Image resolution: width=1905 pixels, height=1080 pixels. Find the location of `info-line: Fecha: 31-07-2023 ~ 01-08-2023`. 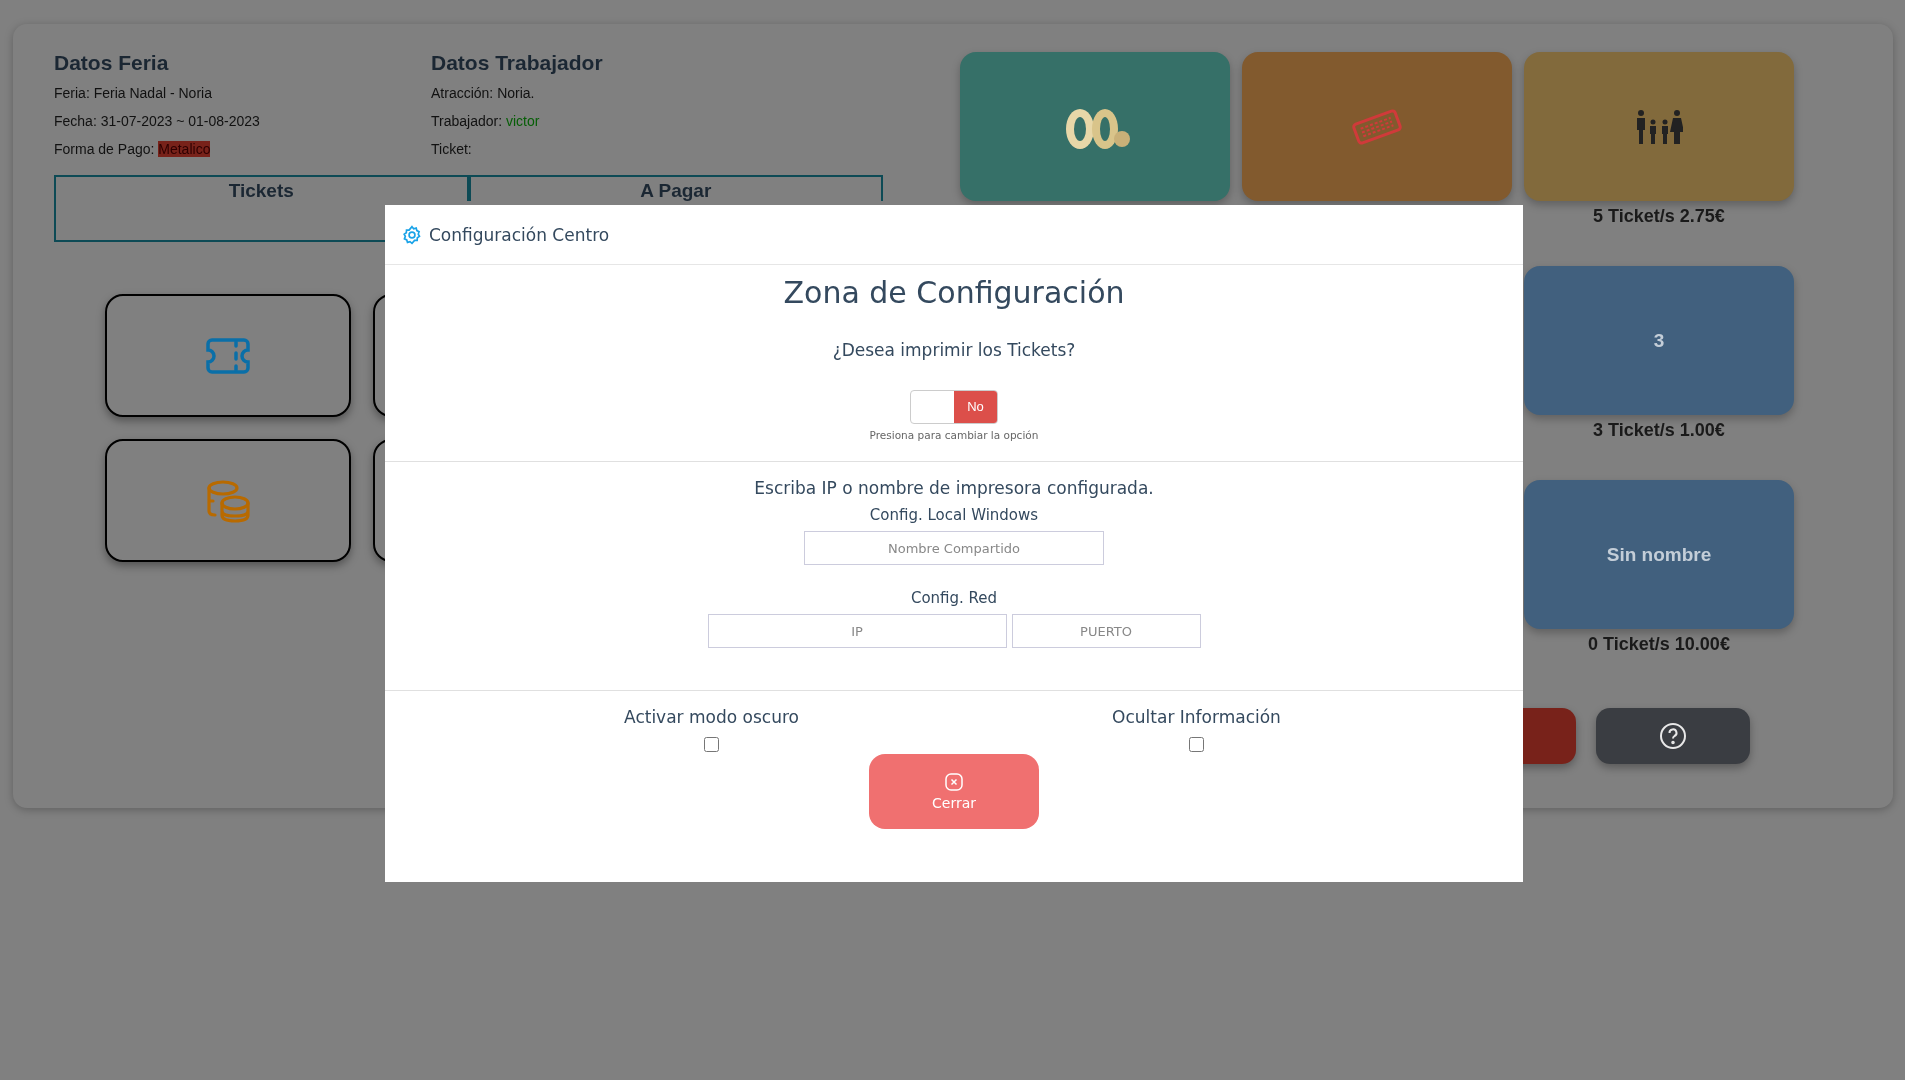

info-line: Fecha: 31-07-2023 ~ 01-08-2023 is located at coordinates (157, 121).